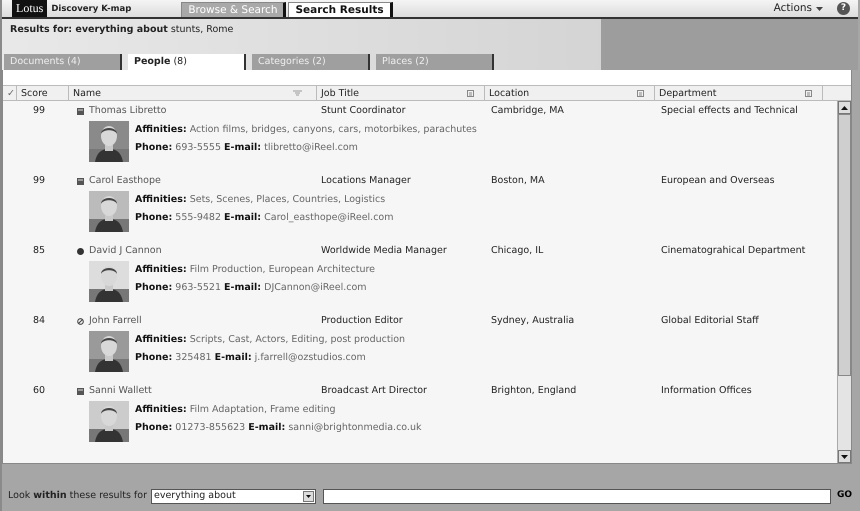 The image size is (860, 511). Describe the element at coordinates (843, 8) in the screenshot. I see `help-button: ?` at that location.